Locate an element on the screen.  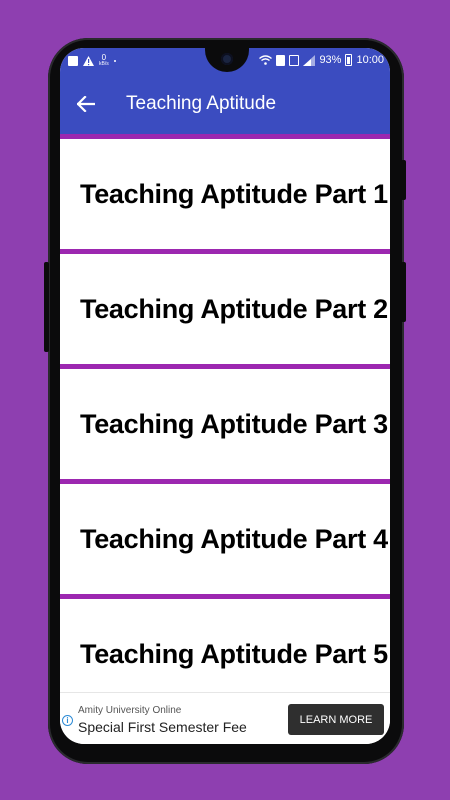
network-speed-value: 0 is located at coordinates (104, 57).